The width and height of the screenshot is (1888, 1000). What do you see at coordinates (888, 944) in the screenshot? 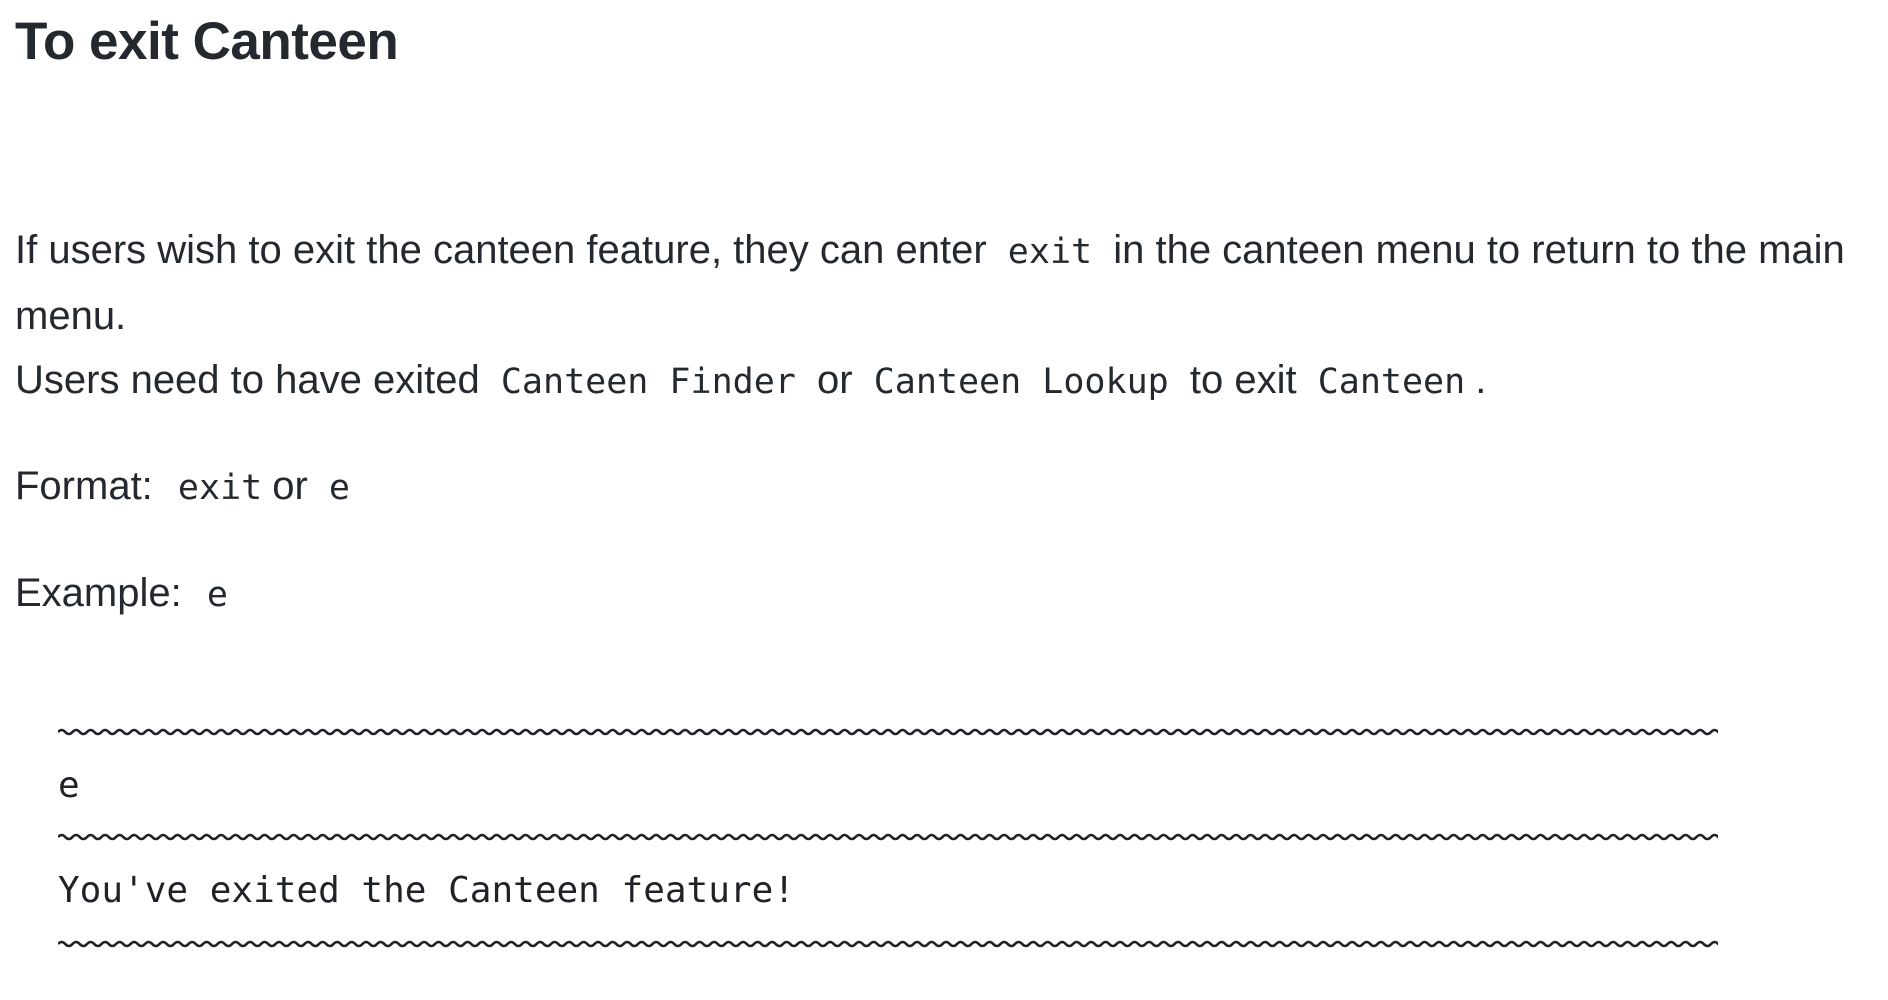
I see `separator-wave-bottom` at bounding box center [888, 944].